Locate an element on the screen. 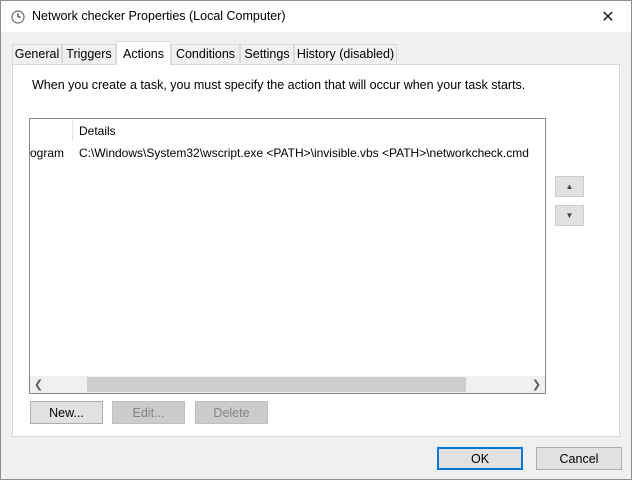 This screenshot has width=632, height=480. tab-triggers: Triggers is located at coordinates (89, 53).